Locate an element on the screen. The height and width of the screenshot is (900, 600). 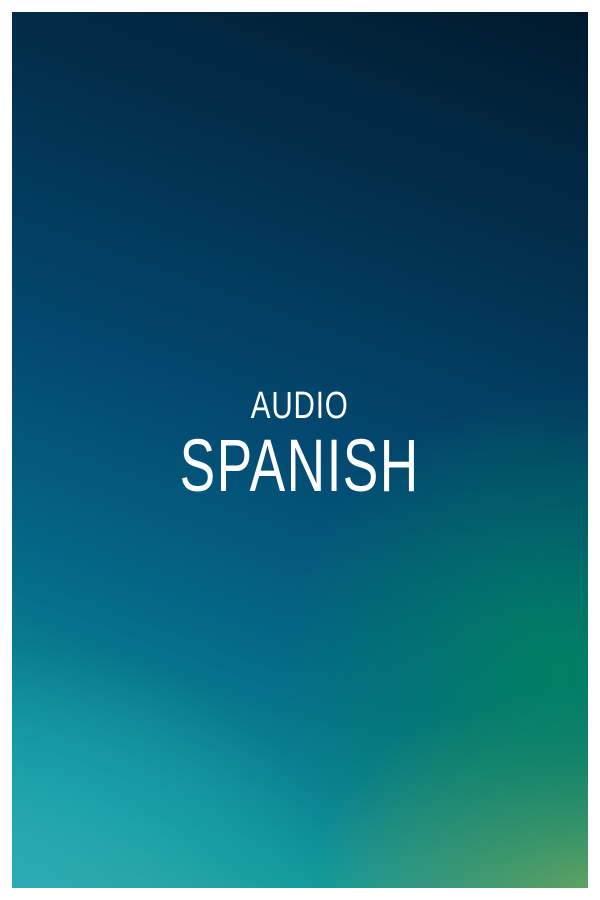
cover-subtitle: AUDIO is located at coordinates (300, 406).